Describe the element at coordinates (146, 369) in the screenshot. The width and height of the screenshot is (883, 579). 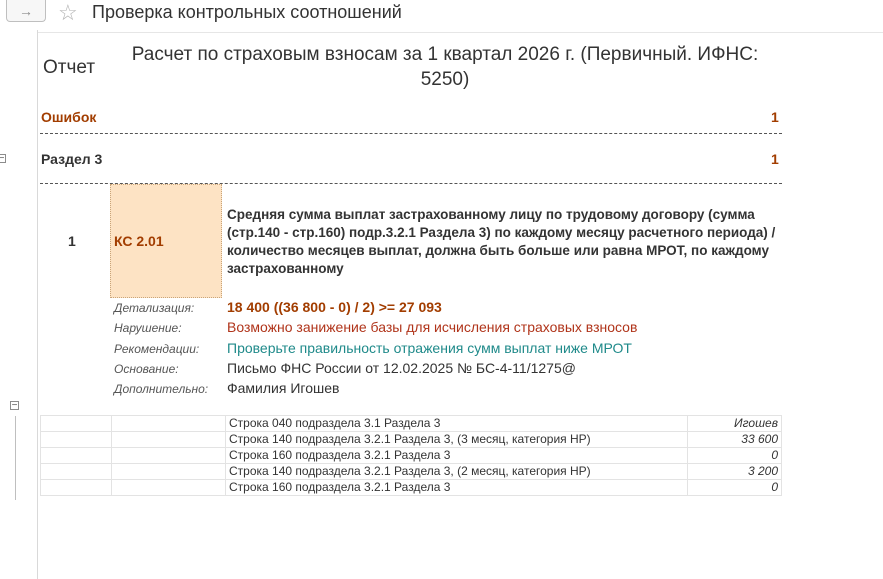
I see `basis-label: Основание:` at that location.